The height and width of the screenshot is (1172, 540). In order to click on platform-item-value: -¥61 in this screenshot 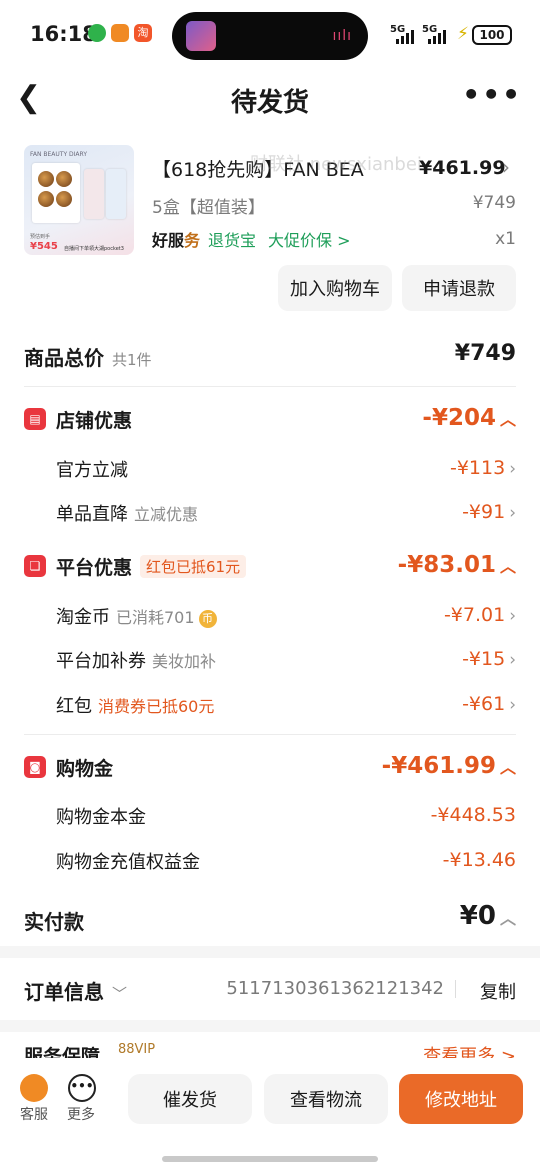, I will do `click(484, 704)`.